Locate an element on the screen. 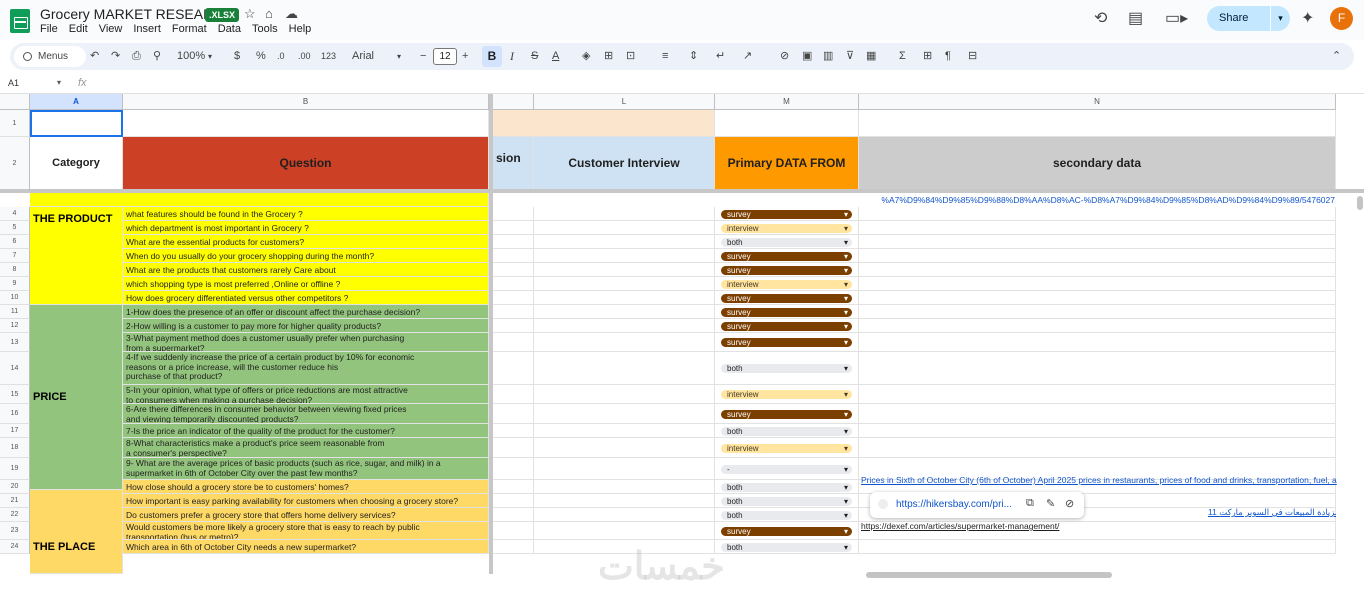 The width and height of the screenshot is (1364, 590). collapse-toolbar-icon: ⌃ is located at coordinates (1336, 56).